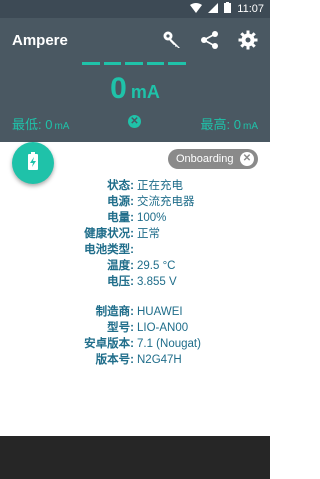 The height and width of the screenshot is (479, 320). What do you see at coordinates (148, 328) in the screenshot?
I see `info-row: 型号: LIO-AN00` at bounding box center [148, 328].